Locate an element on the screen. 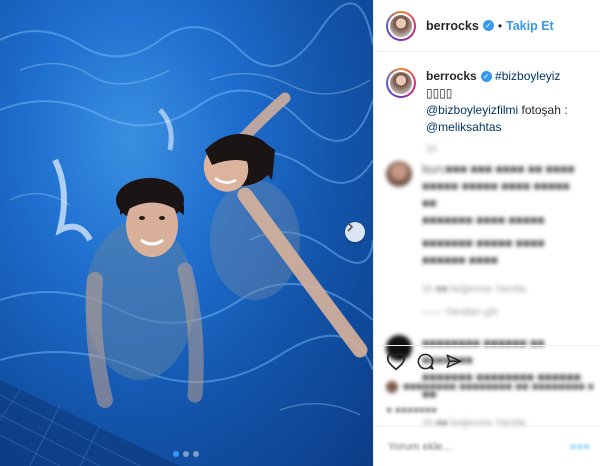 The width and height of the screenshot is (600, 466). heart-icon is located at coordinates (396, 361).